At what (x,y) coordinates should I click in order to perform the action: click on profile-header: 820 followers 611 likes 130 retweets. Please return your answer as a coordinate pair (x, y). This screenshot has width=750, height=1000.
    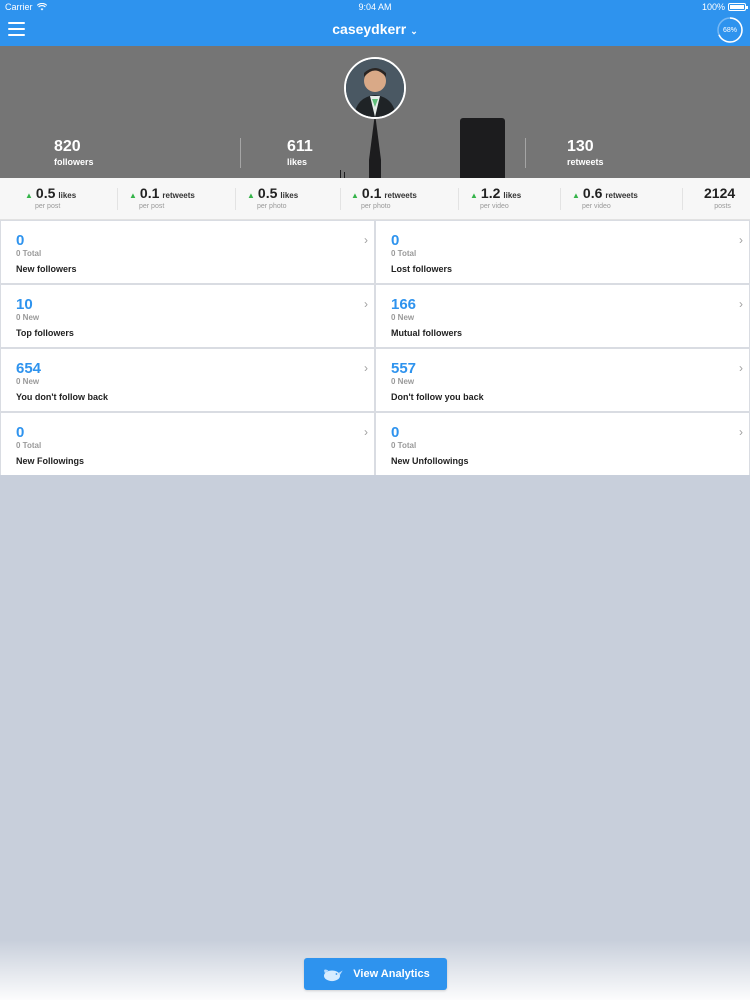
    Looking at the image, I should click on (375, 112).